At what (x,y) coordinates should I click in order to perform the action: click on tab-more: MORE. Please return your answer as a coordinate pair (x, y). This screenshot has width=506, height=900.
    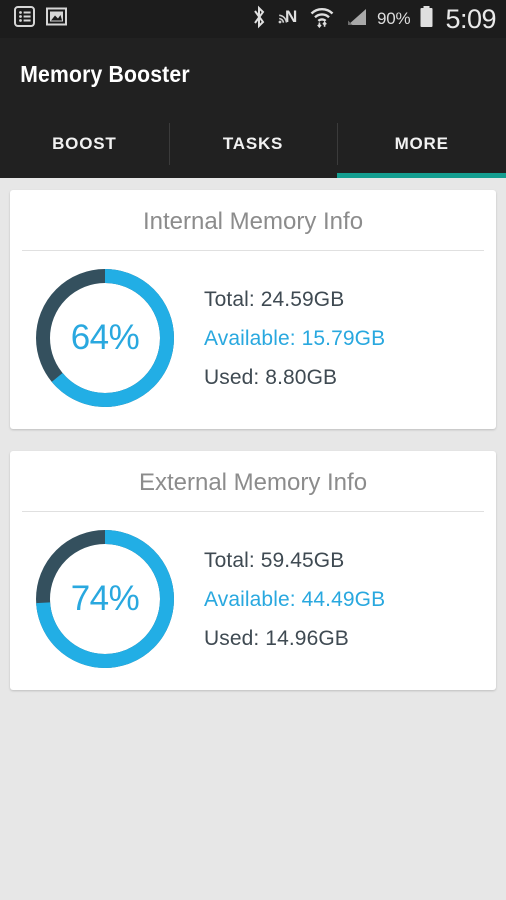
    Looking at the image, I should click on (421, 144).